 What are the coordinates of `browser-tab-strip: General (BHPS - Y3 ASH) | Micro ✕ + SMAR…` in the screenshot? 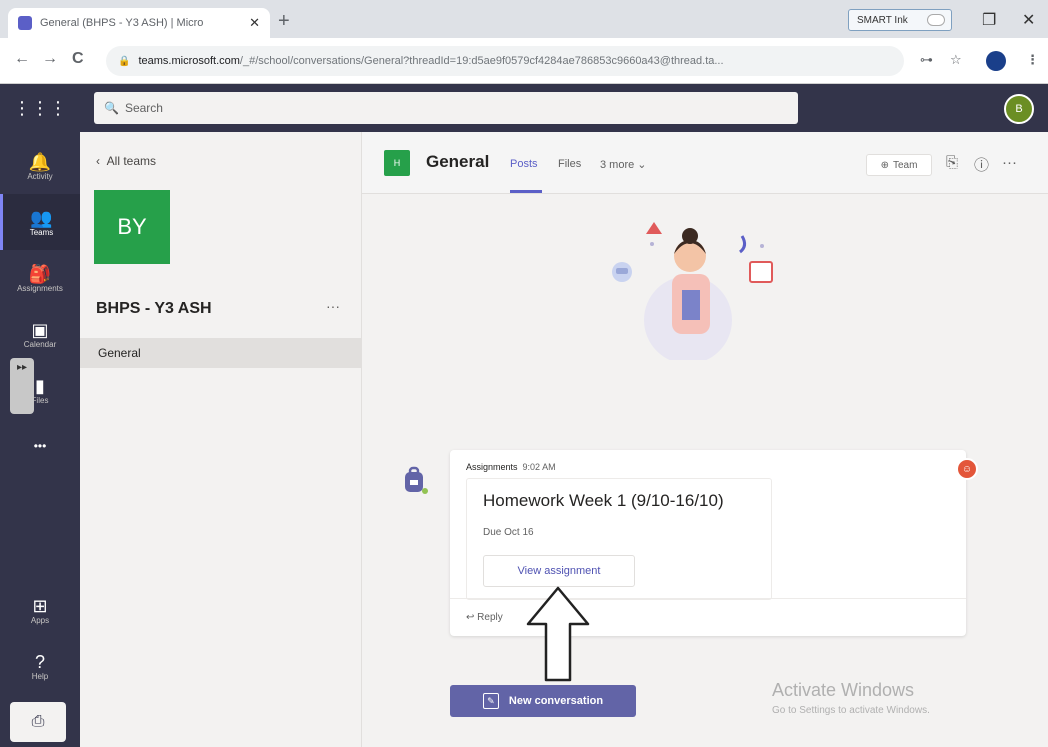 It's located at (524, 19).